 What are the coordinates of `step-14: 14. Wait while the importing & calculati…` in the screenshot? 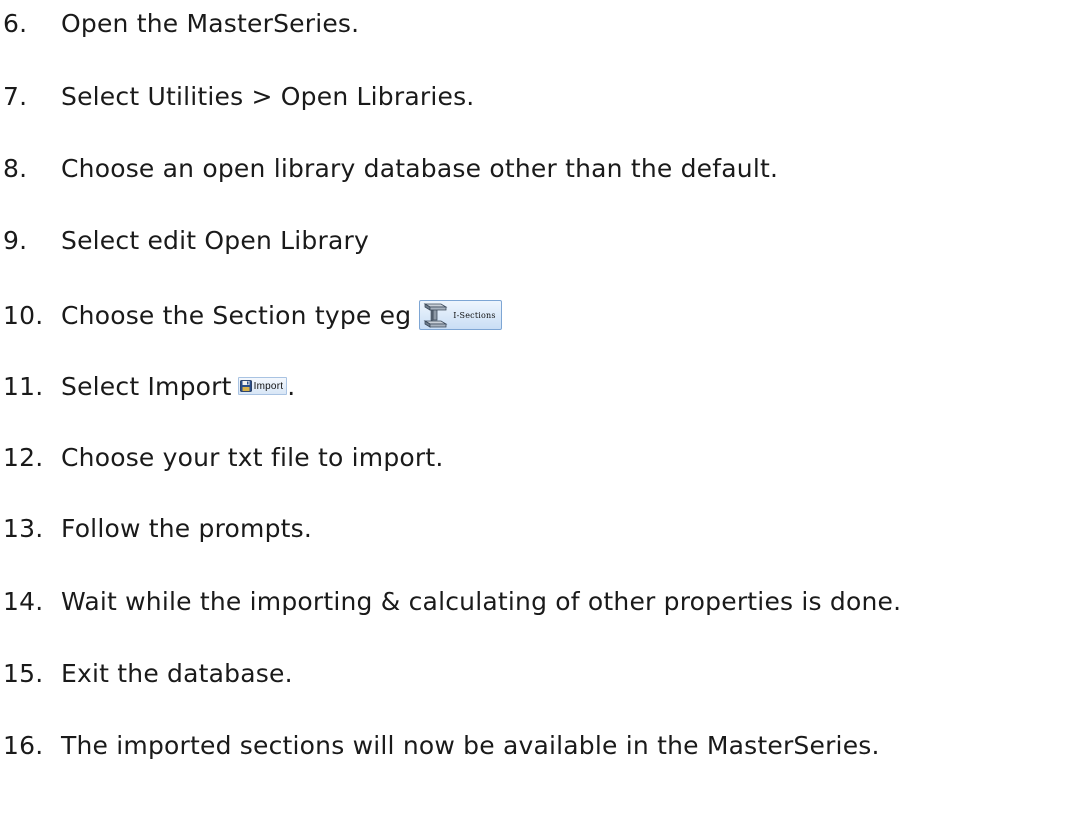 It's located at (452, 601).